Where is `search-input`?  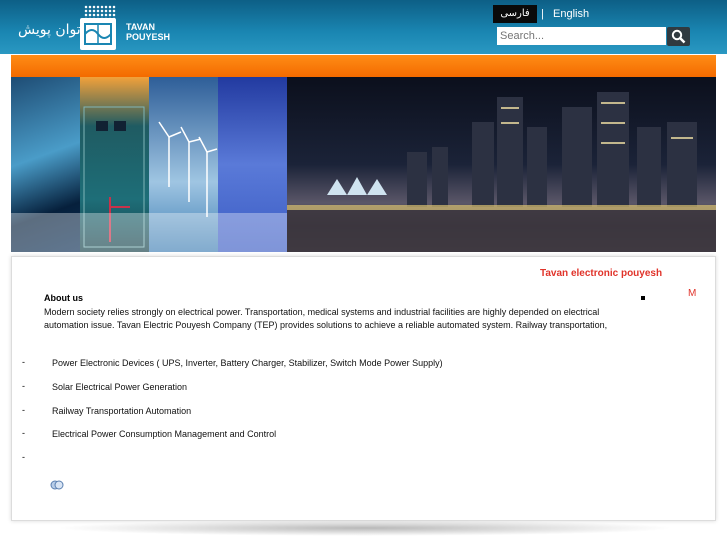 search-input is located at coordinates (581, 36).